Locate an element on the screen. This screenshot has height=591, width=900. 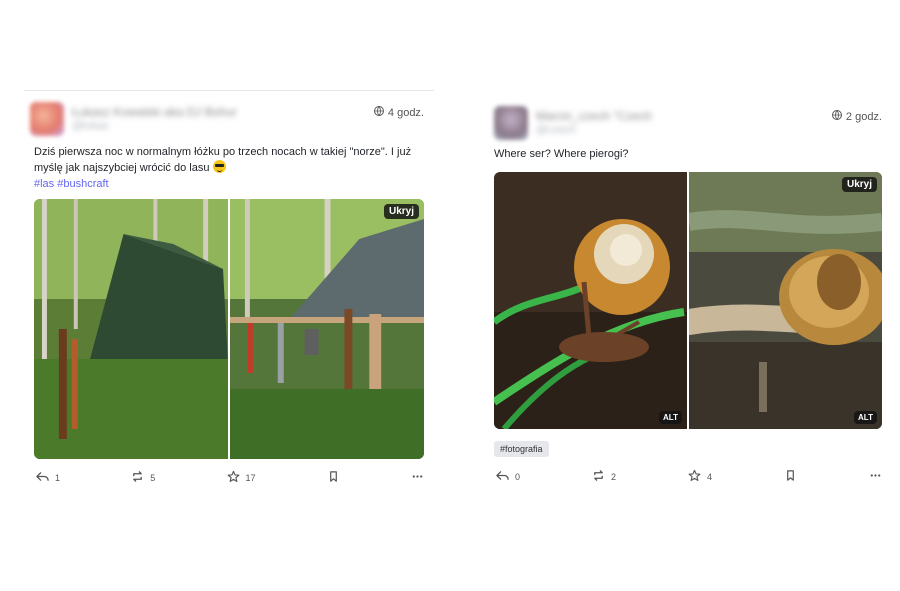
favourite-count: 4 is located at coordinates (710, 476).